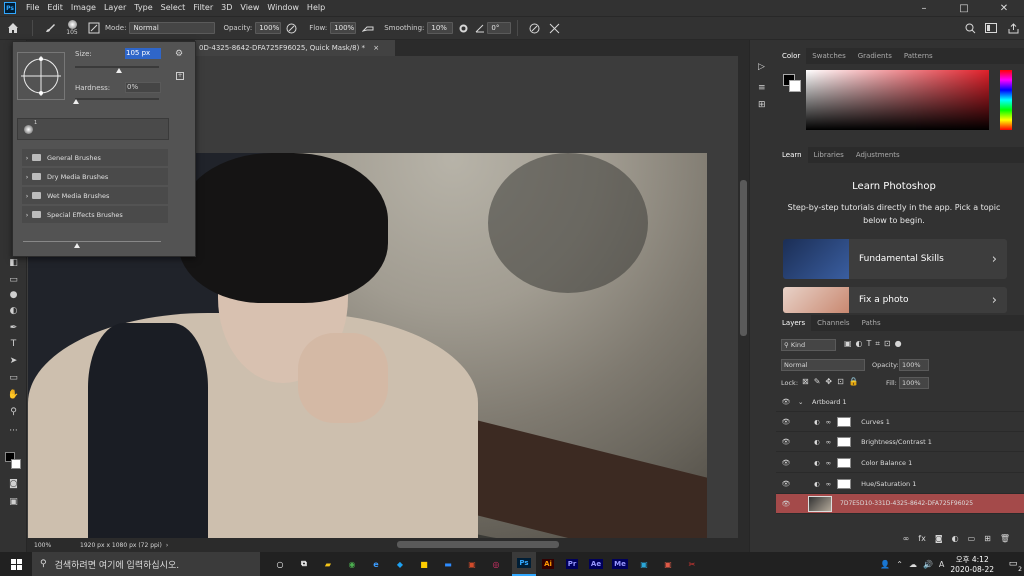  Describe the element at coordinates (77, 245) in the screenshot. I see `preview-size-slider-thumb` at that location.